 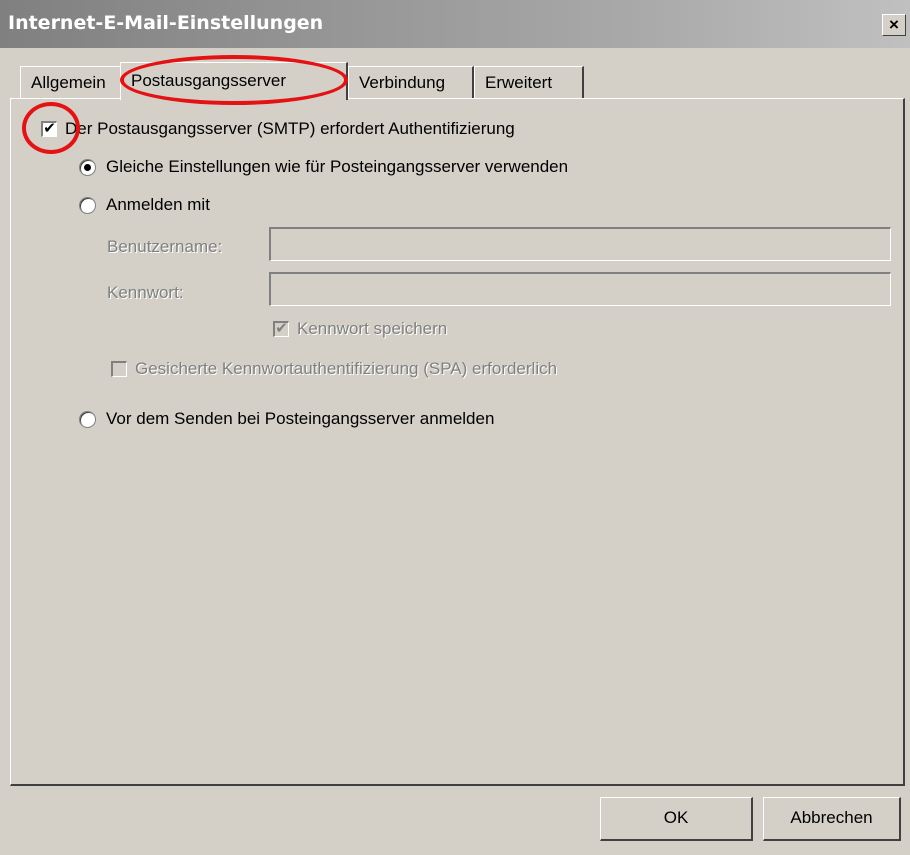 What do you see at coordinates (402, 82) in the screenshot?
I see `tab-label: Verbindung` at bounding box center [402, 82].